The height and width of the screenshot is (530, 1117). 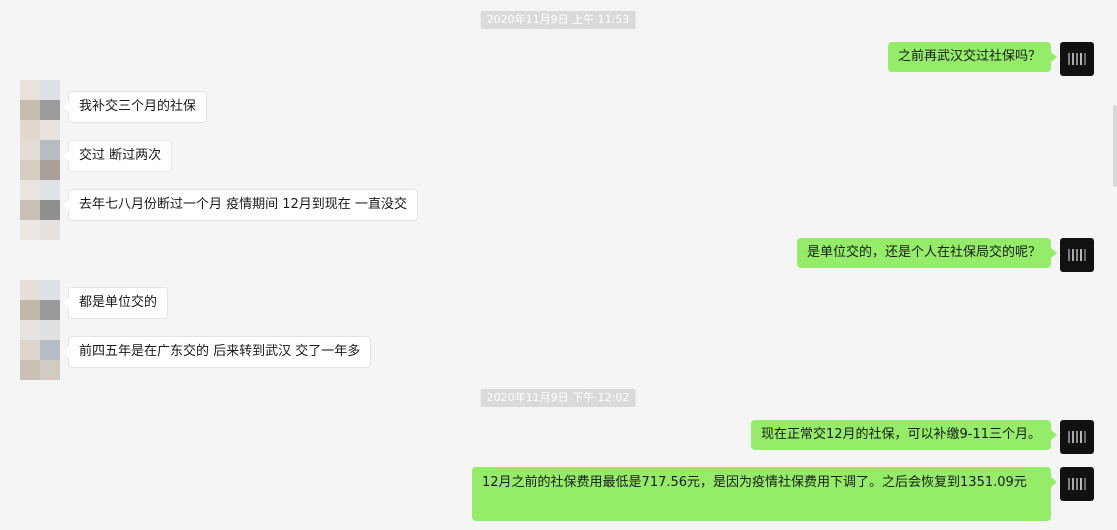 I want to click on scrollbar, so click(x=1115, y=146).